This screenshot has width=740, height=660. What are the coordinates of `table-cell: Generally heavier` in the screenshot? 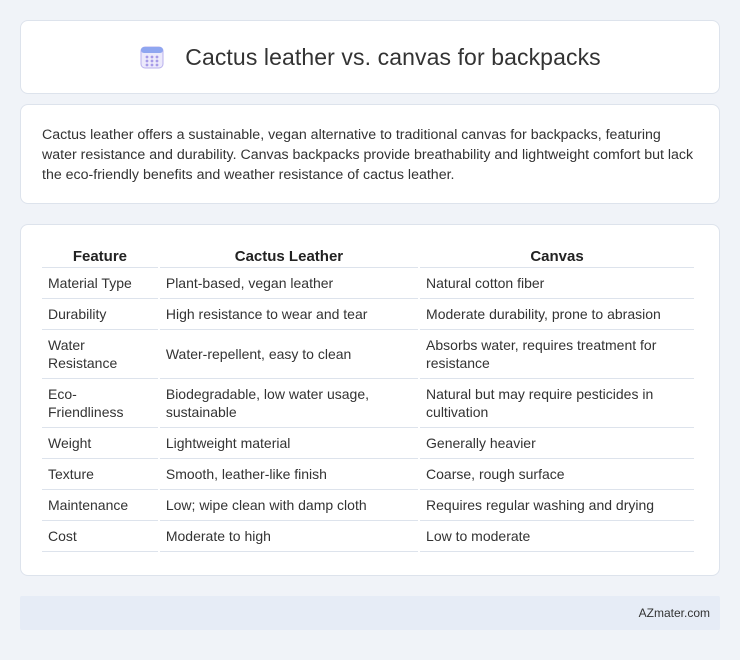 It's located at (557, 443).